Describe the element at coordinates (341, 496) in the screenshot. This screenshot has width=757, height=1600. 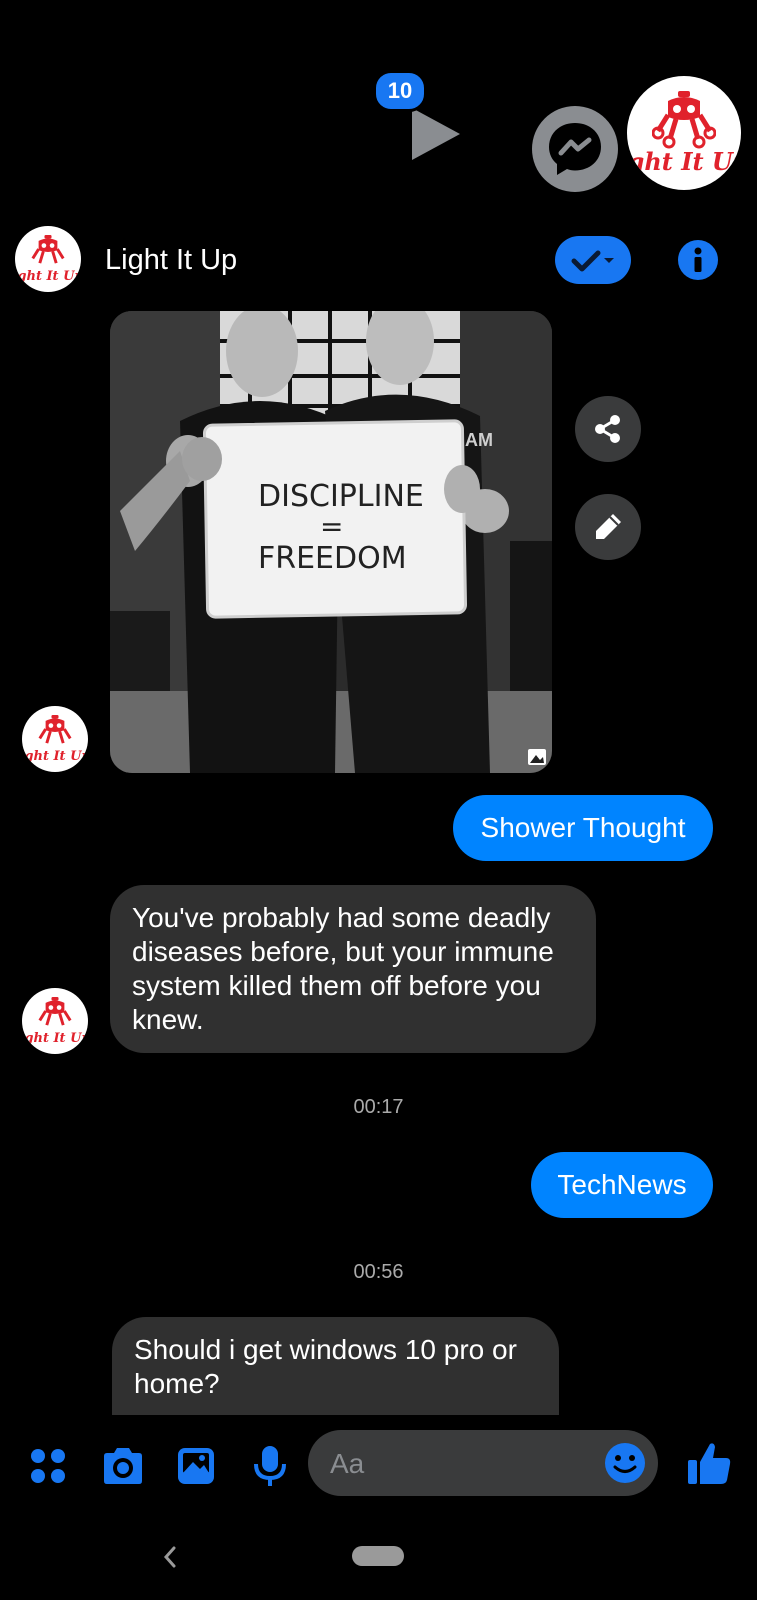
I see `sign-line-1: DISCIPLINE` at that location.